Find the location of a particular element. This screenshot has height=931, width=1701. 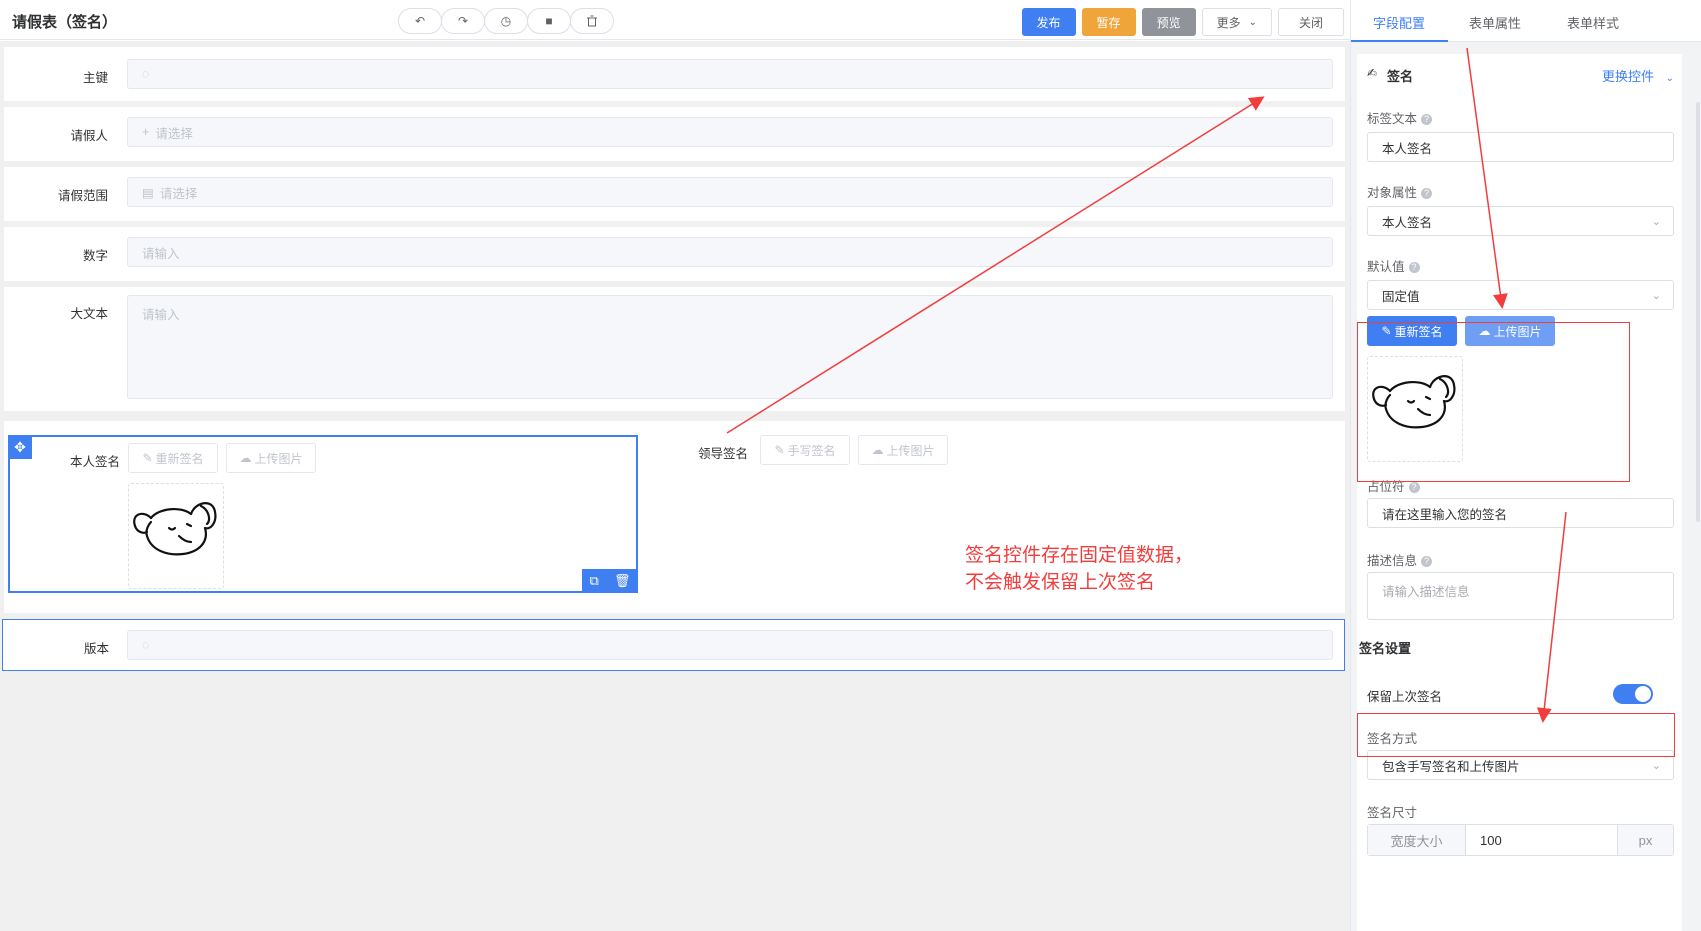

more-label: 更多 is located at coordinates (1228, 22).